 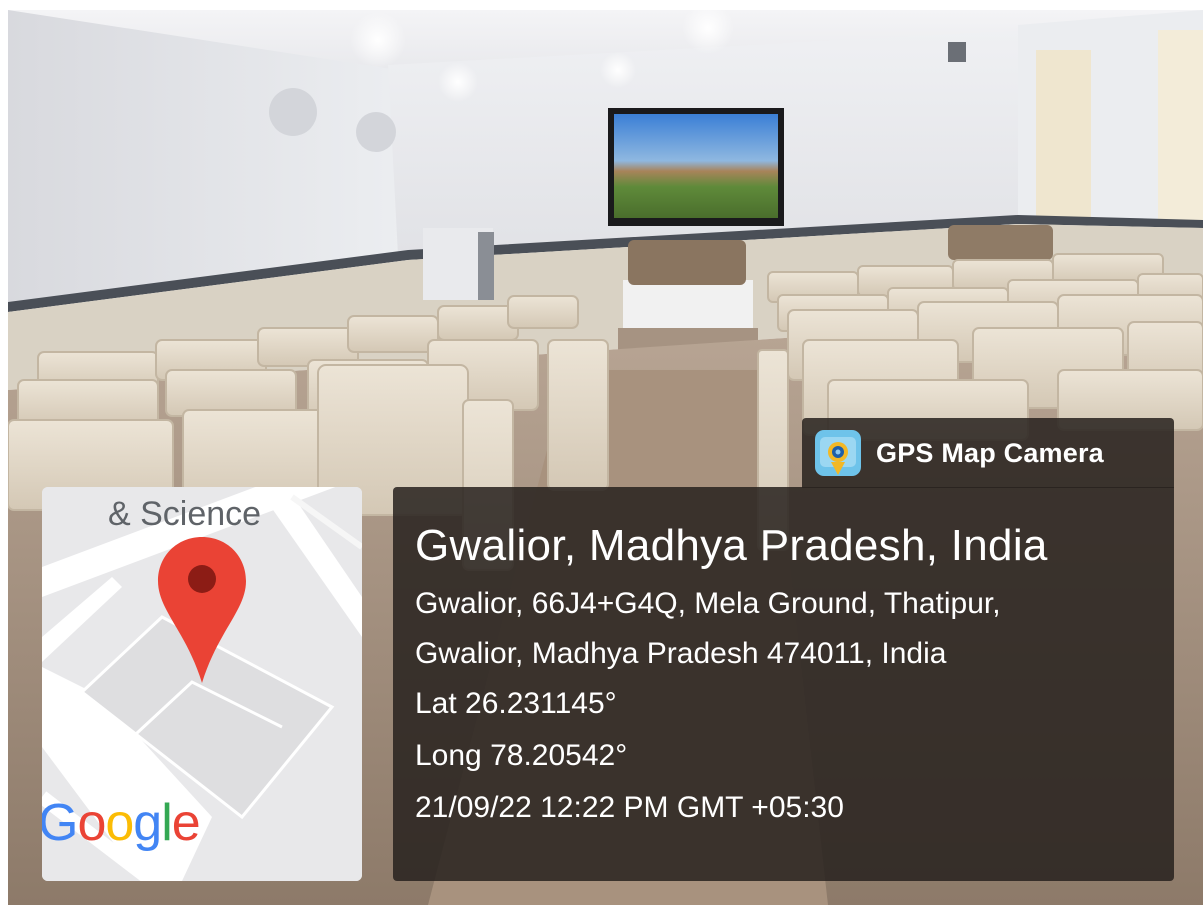 What do you see at coordinates (838, 453) in the screenshot?
I see `gps-map-camera-icon` at bounding box center [838, 453].